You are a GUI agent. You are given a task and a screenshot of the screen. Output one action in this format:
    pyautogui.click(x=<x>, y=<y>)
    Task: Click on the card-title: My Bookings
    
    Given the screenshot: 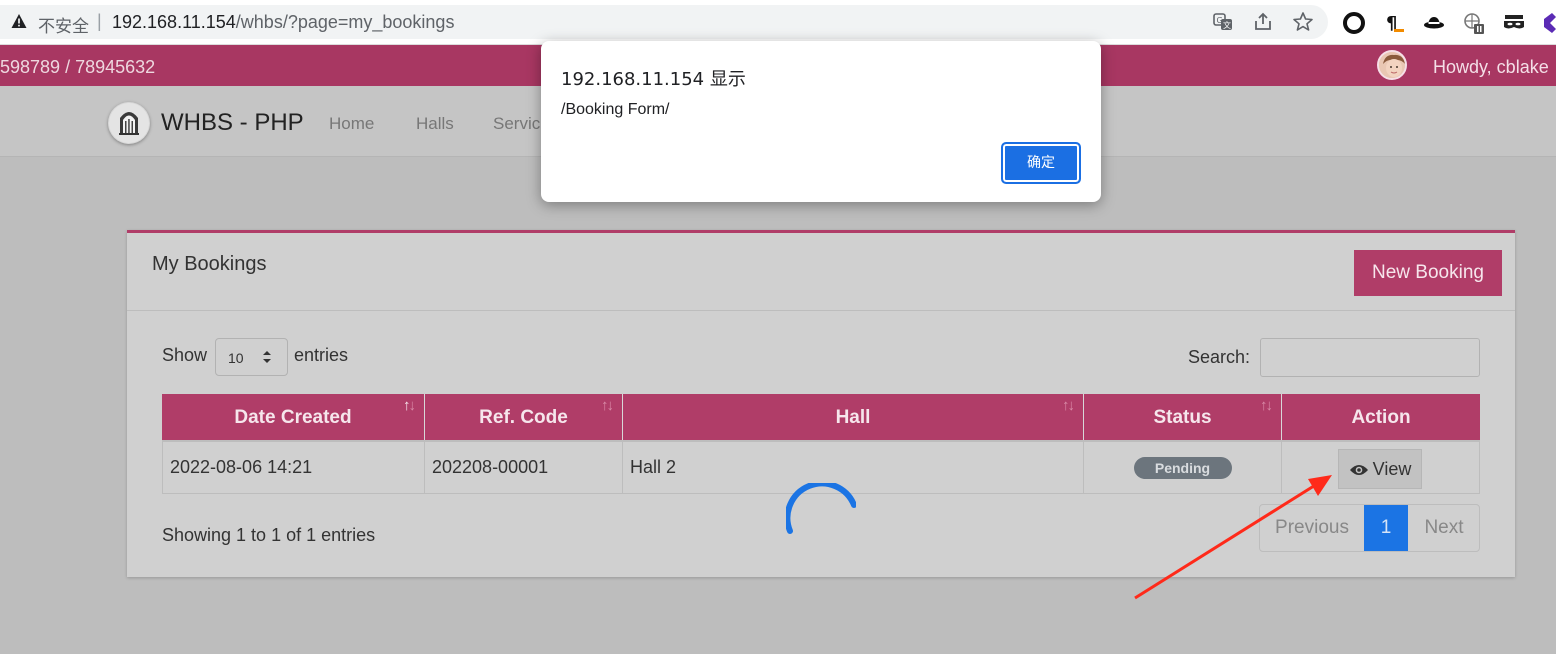 What is the action you would take?
    pyautogui.click(x=209, y=264)
    